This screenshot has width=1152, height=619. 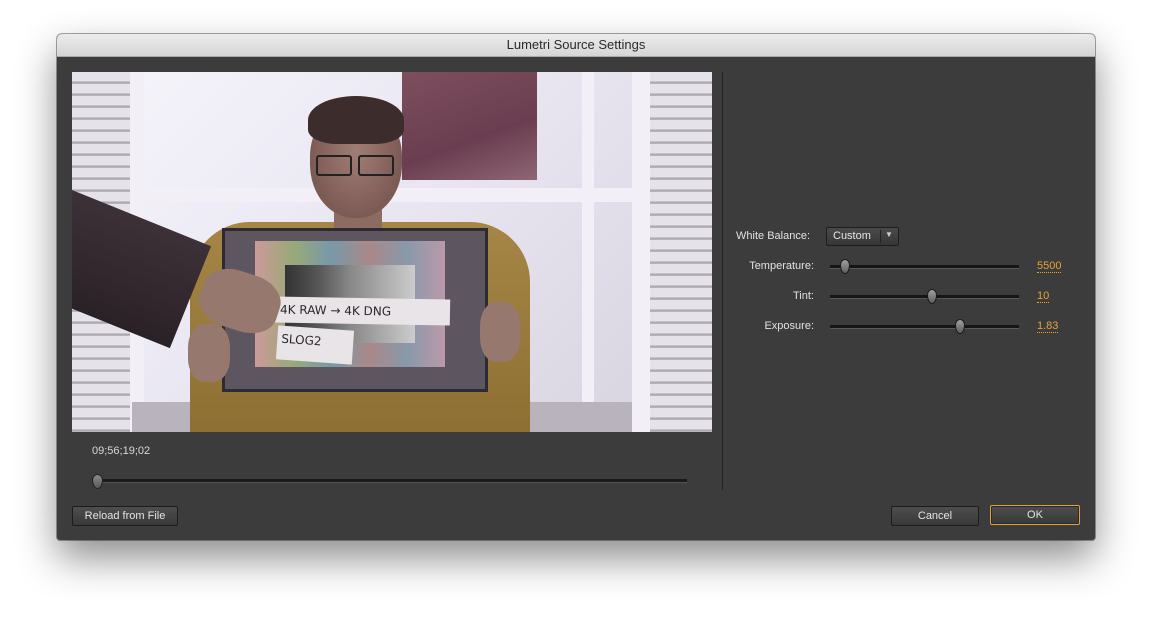 I want to click on exposure-label: Exposure:, so click(x=789, y=326).